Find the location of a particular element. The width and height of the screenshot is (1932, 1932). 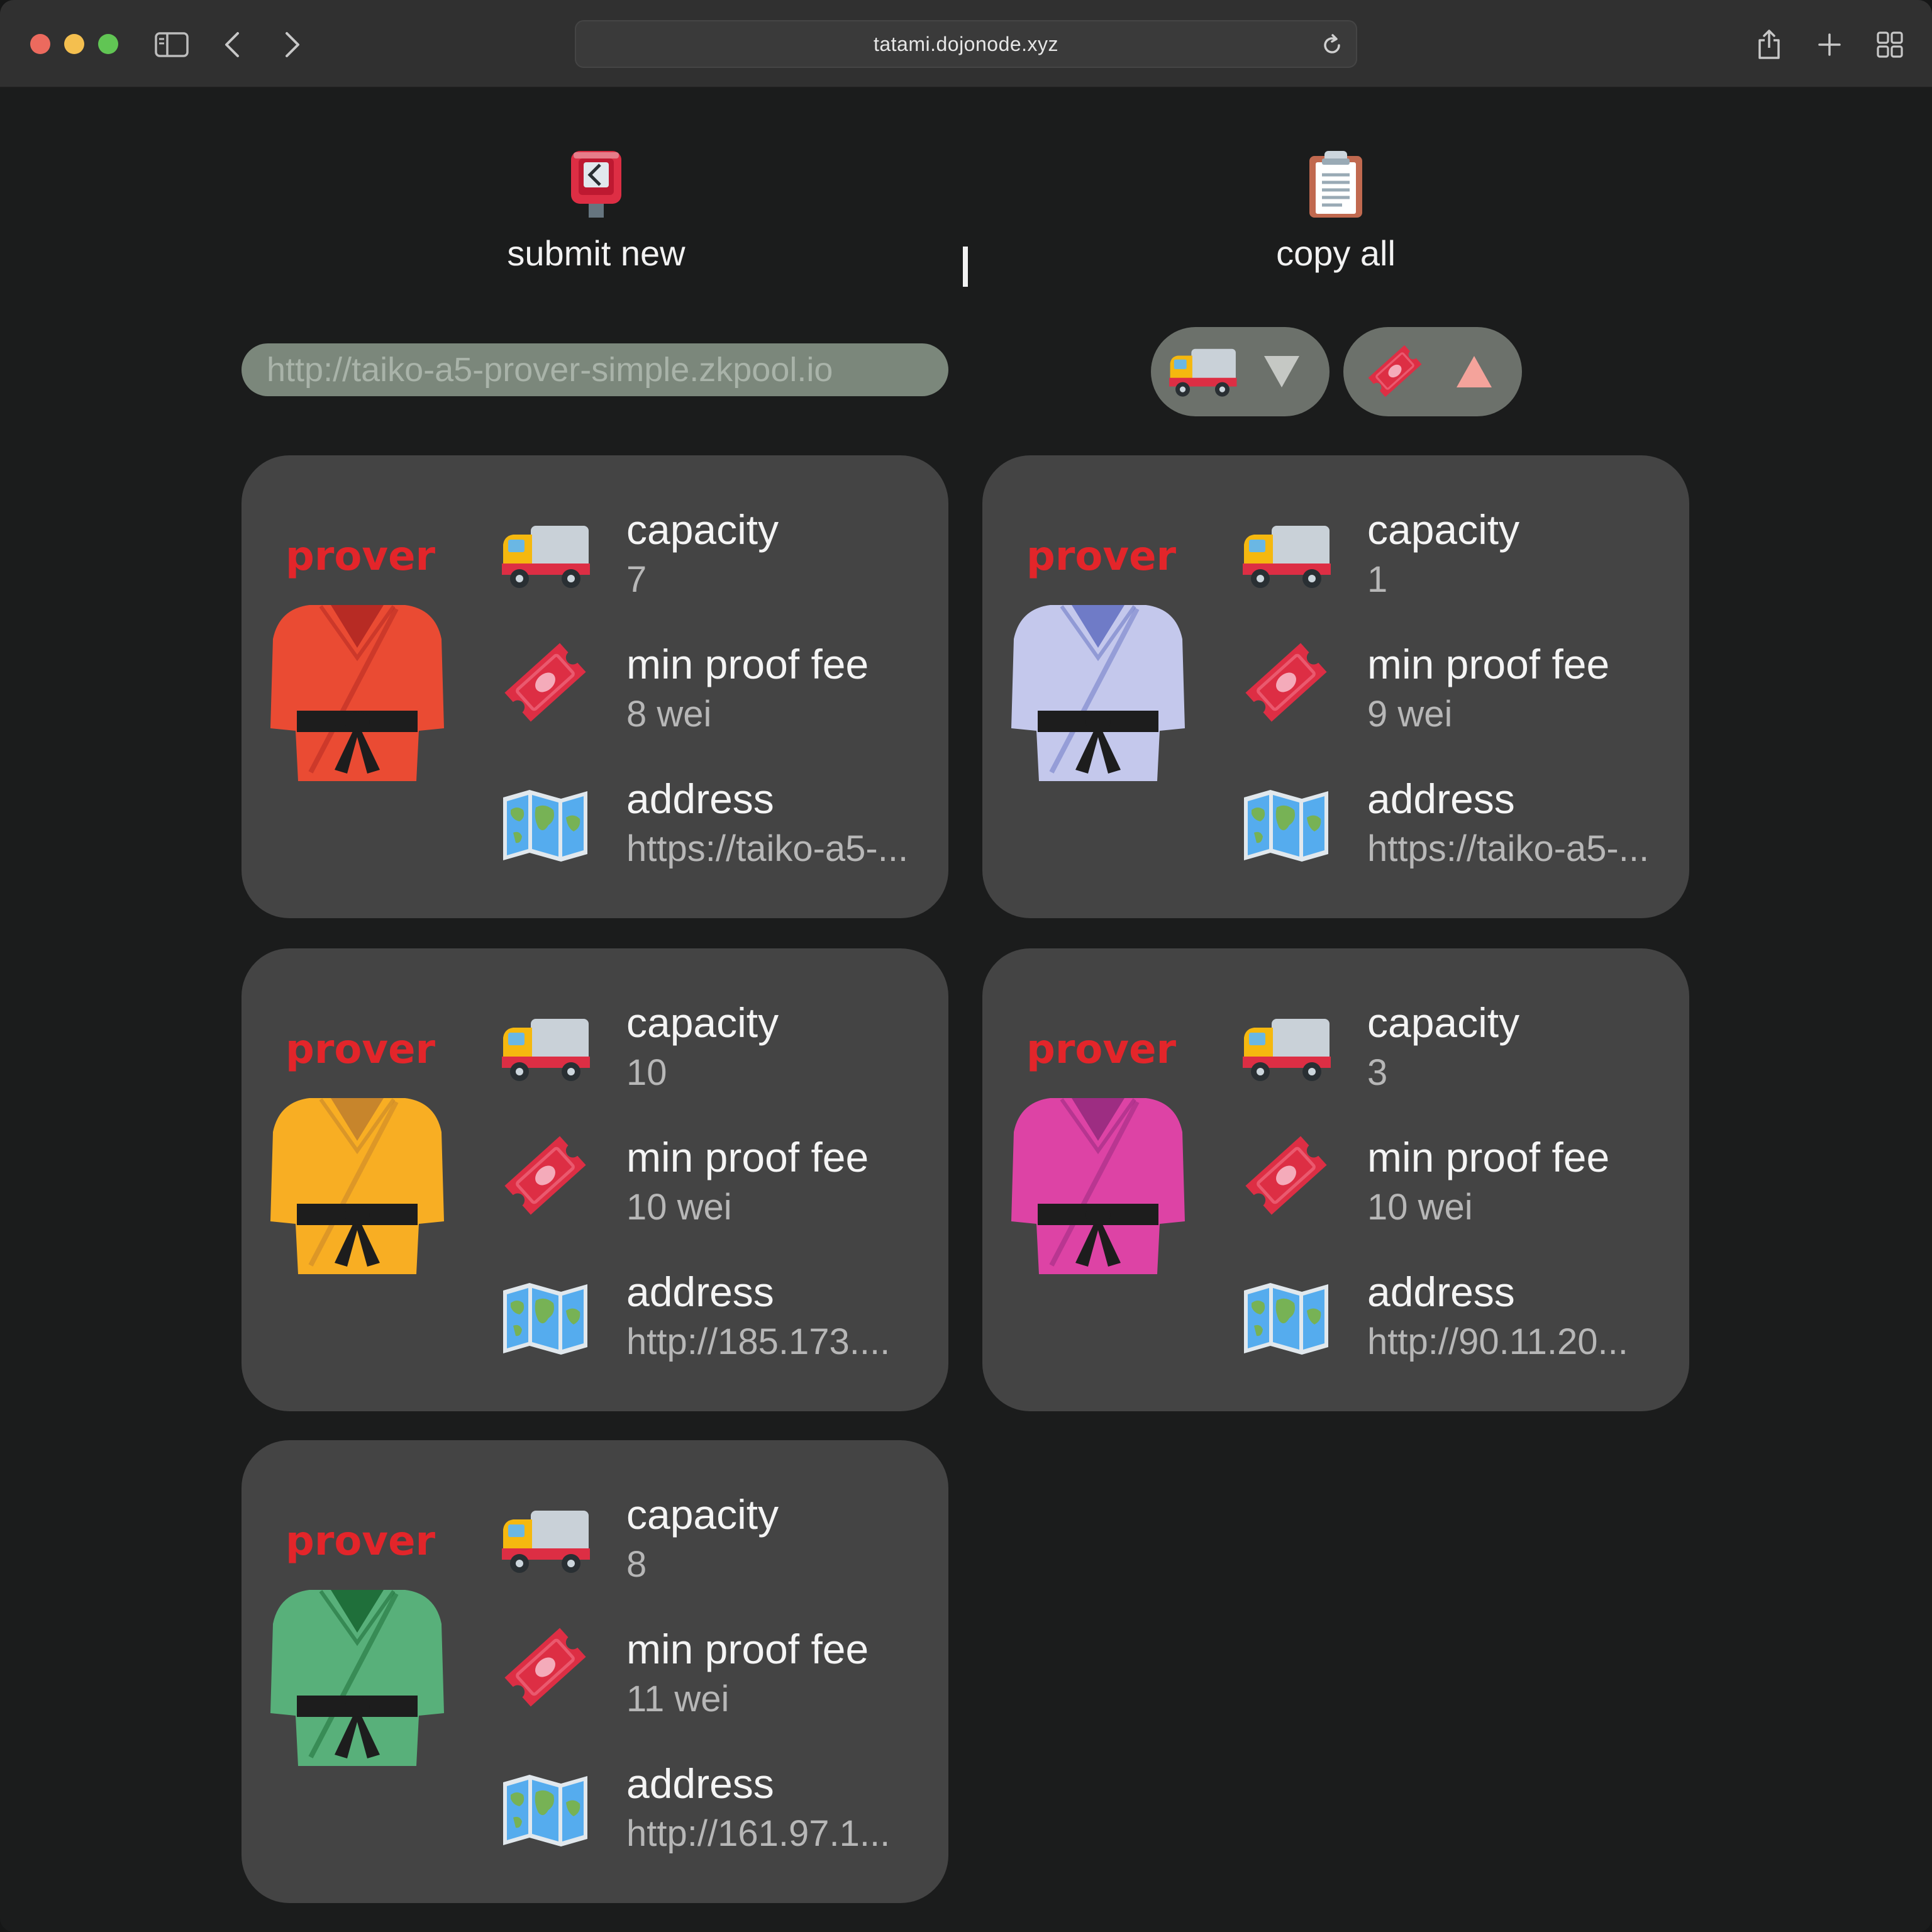

share-icon is located at coordinates (1769, 45).